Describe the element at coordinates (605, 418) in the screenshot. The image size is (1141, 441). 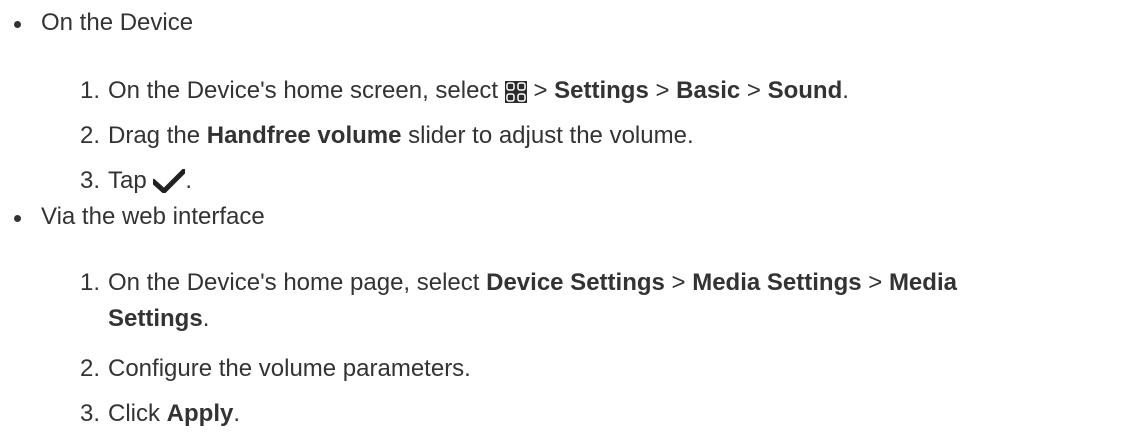
I see `list-item: 3. Click Apply.` at that location.